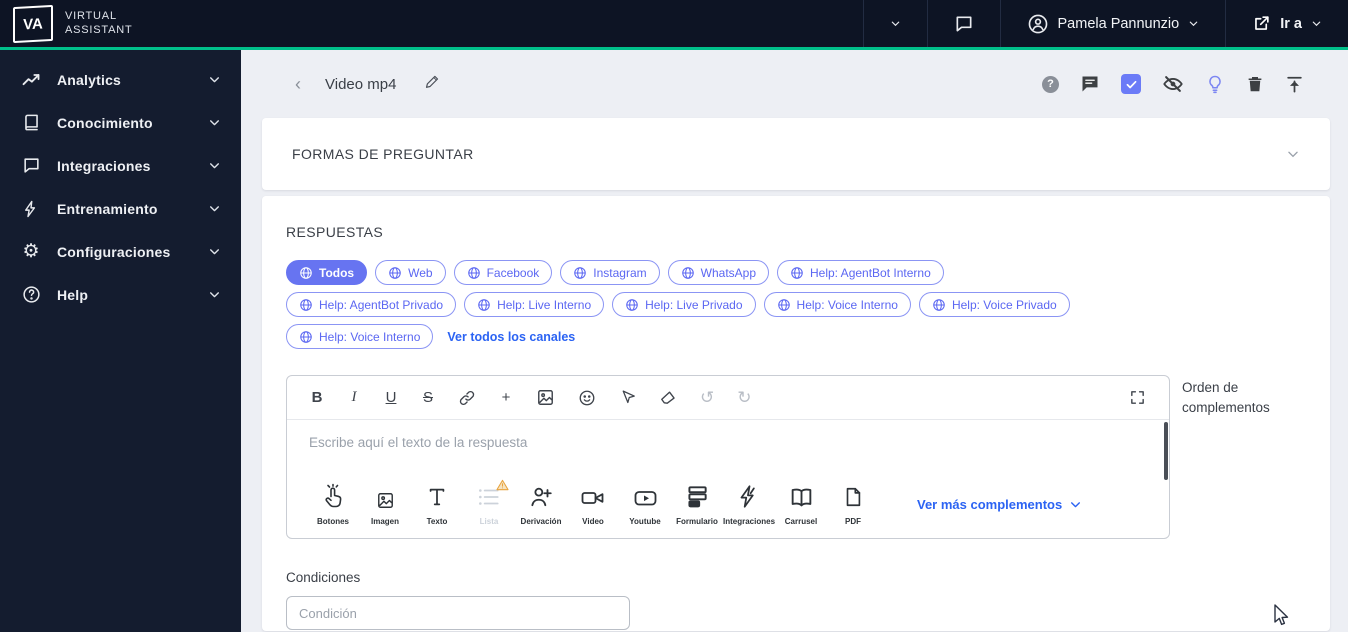 This screenshot has width=1348, height=632. Describe the element at coordinates (1294, 84) in the screenshot. I see `publish-button` at that location.